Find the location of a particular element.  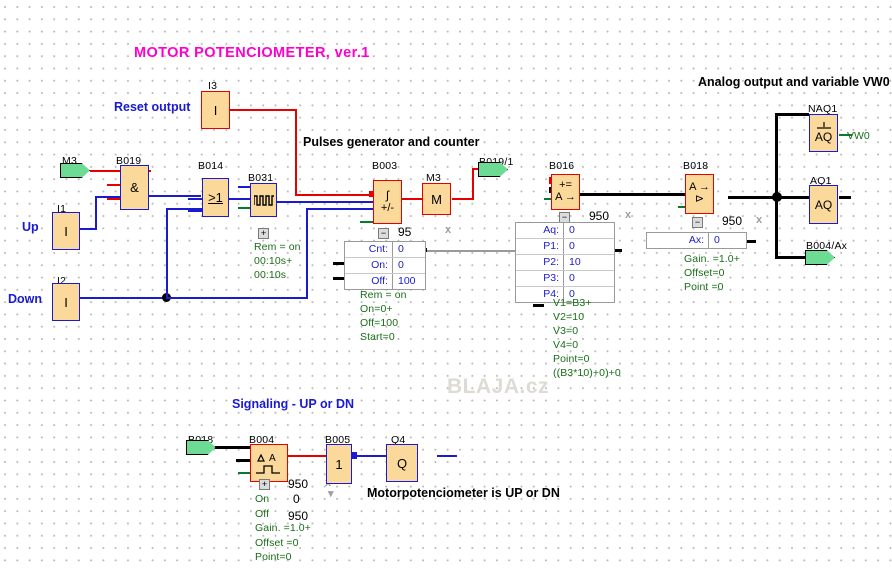

param-table-b016: Aq: 0 P1: 0 P2: 10 P3: 0 P4: 0 is located at coordinates (565, 262).